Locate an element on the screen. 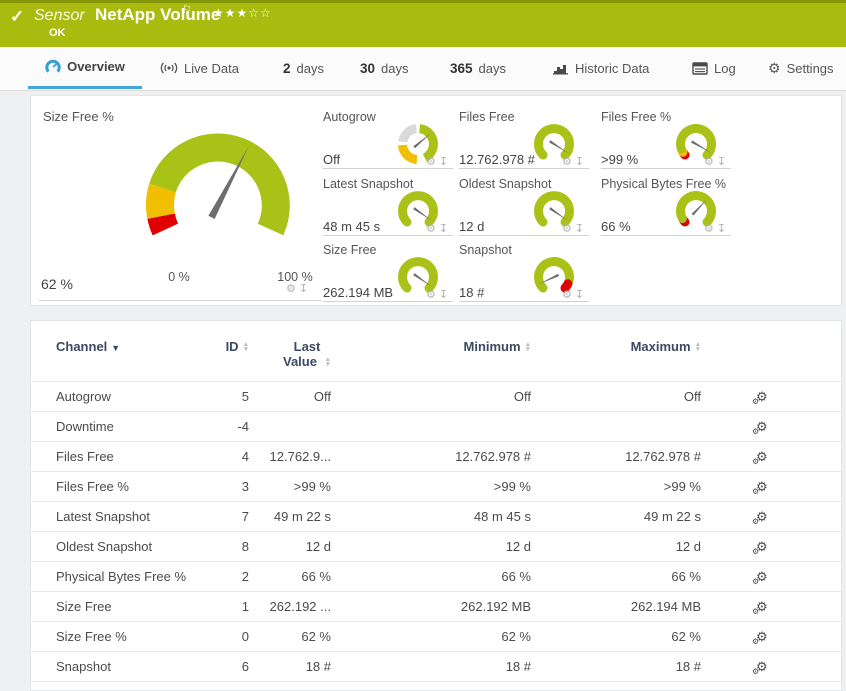 Image resolution: width=846 pixels, height=691 pixels. channel-name: Files Free % is located at coordinates (116, 486).